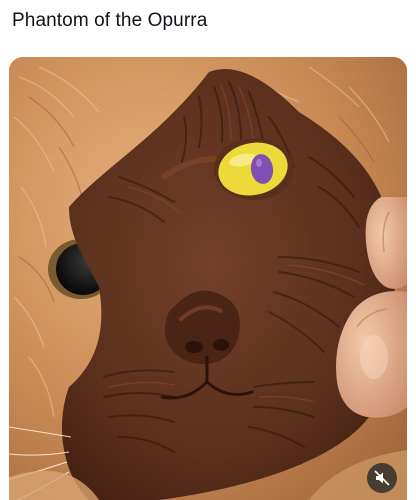  I want to click on post-title: Phantom of the Opurra, so click(110, 20).